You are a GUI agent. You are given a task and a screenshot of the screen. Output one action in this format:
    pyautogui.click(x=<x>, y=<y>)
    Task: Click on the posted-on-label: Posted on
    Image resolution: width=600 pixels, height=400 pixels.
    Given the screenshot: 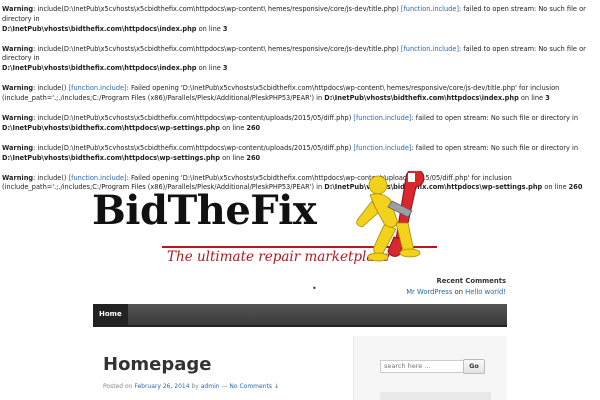 What is the action you would take?
    pyautogui.click(x=119, y=386)
    